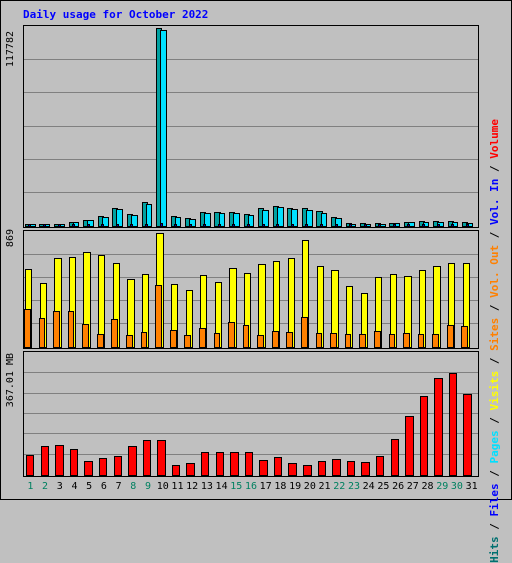 This screenshot has height=563, width=512. Describe the element at coordinates (412, 486) in the screenshot. I see `day-label-27: 27` at that location.